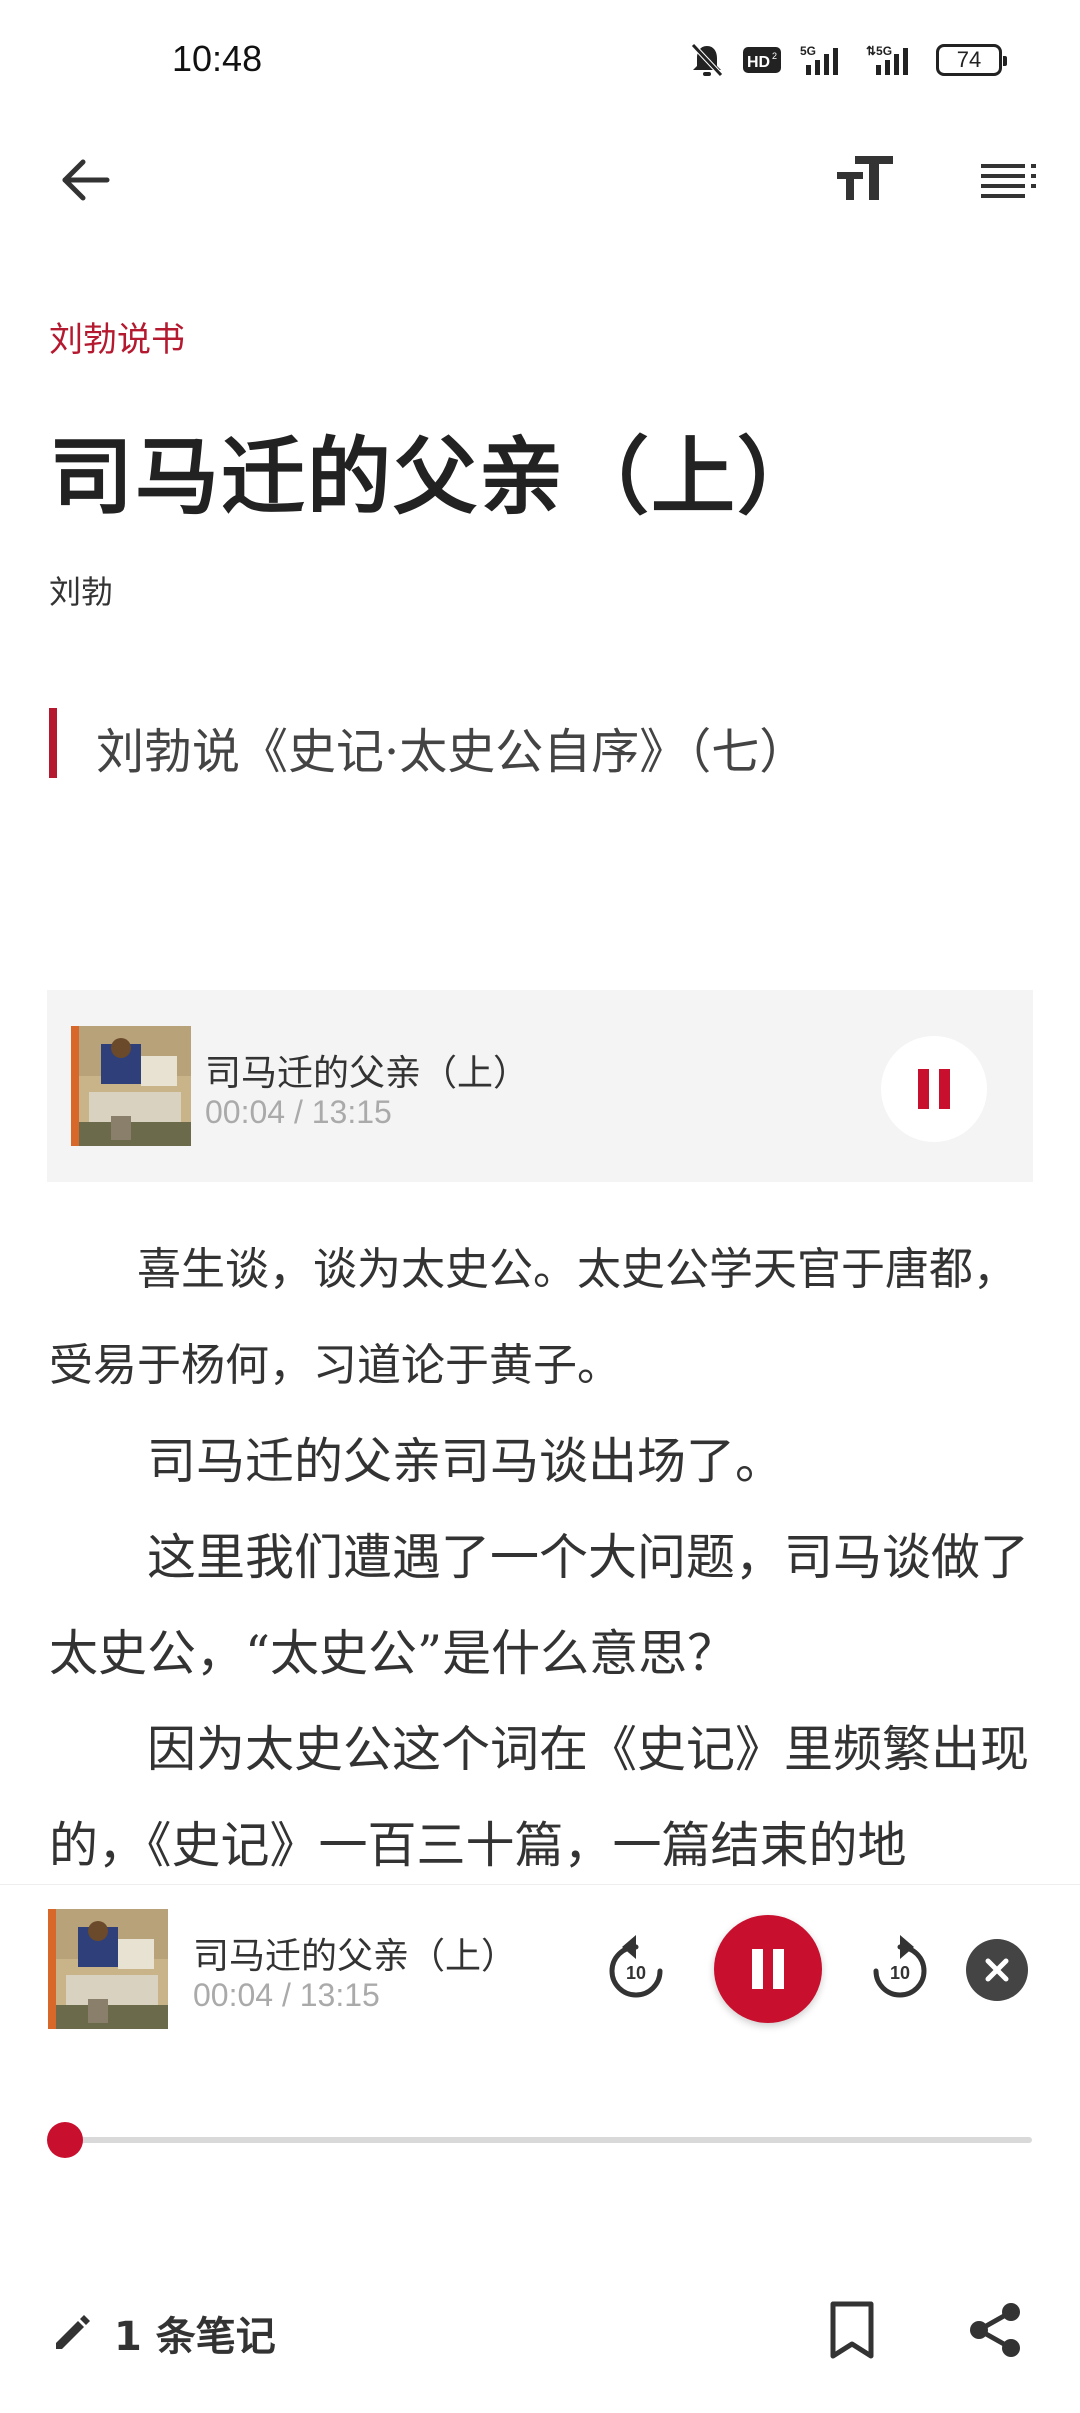 This screenshot has height=2413, width=1080. I want to click on close-icon, so click(997, 1970).